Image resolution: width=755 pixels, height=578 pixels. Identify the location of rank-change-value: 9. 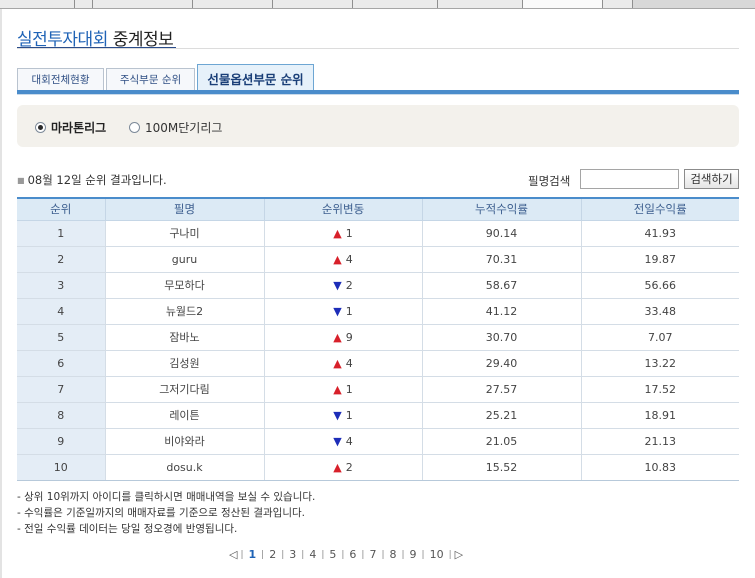
(349, 337).